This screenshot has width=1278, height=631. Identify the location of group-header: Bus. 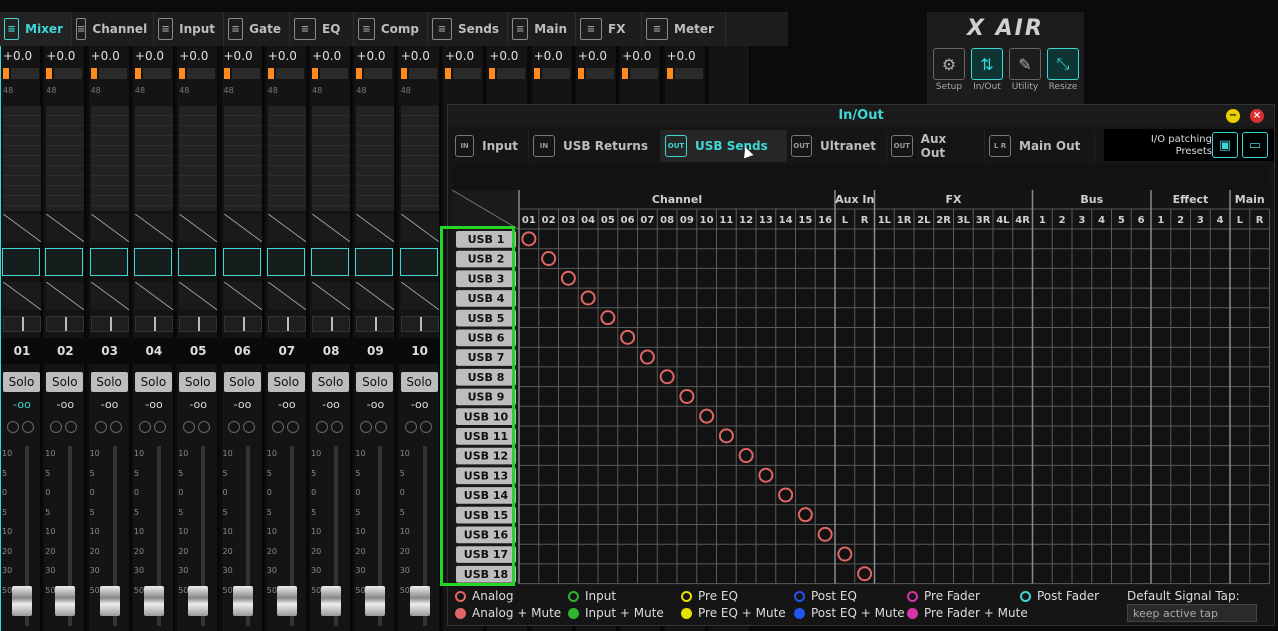
(1091, 199).